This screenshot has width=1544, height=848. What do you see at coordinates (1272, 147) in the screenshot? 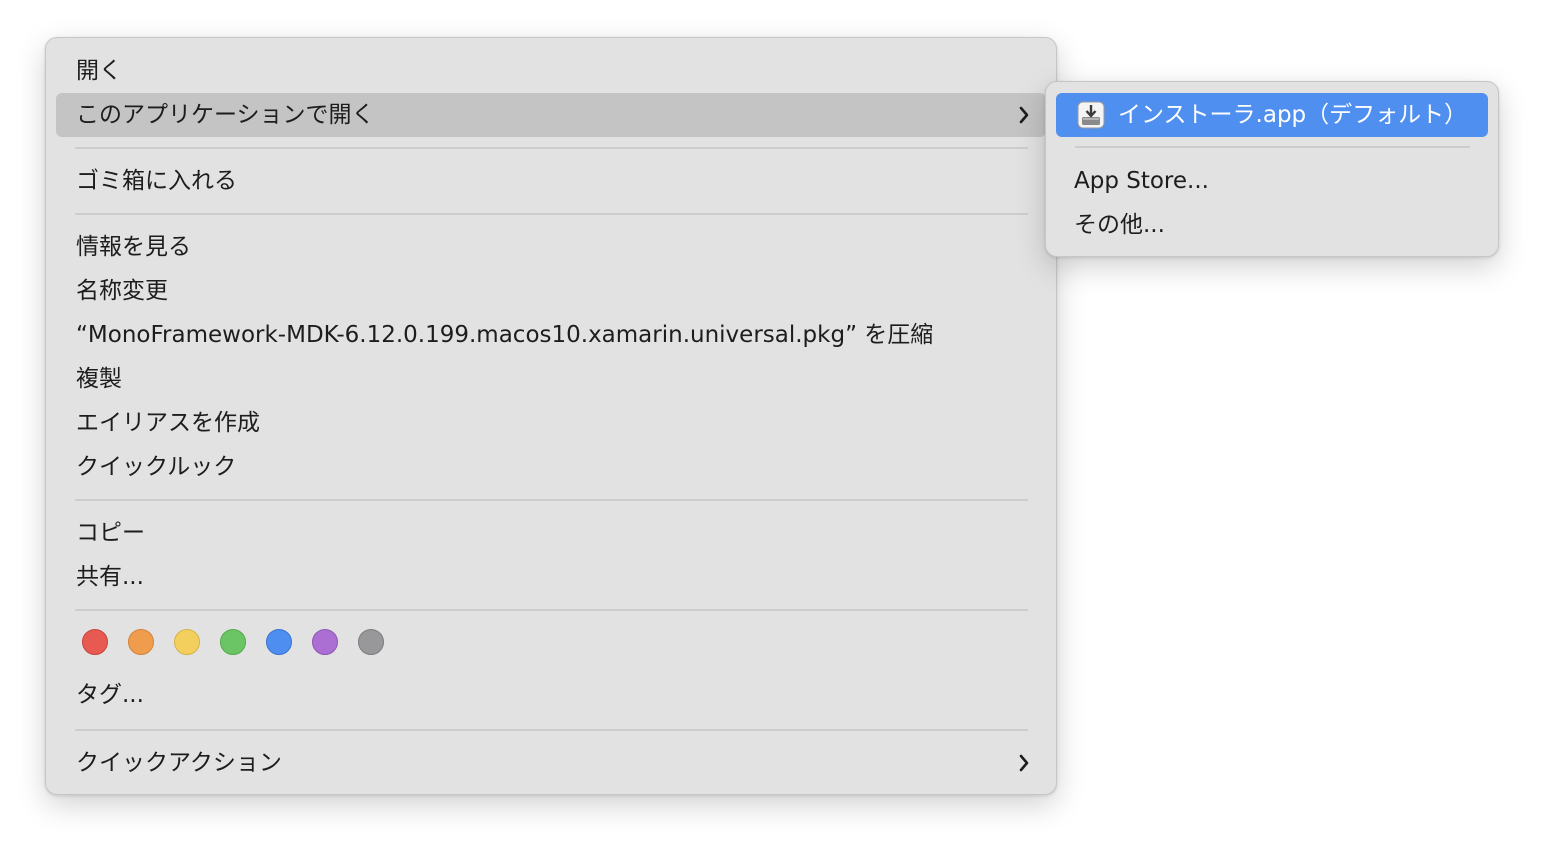
I see `submenu-separator` at bounding box center [1272, 147].